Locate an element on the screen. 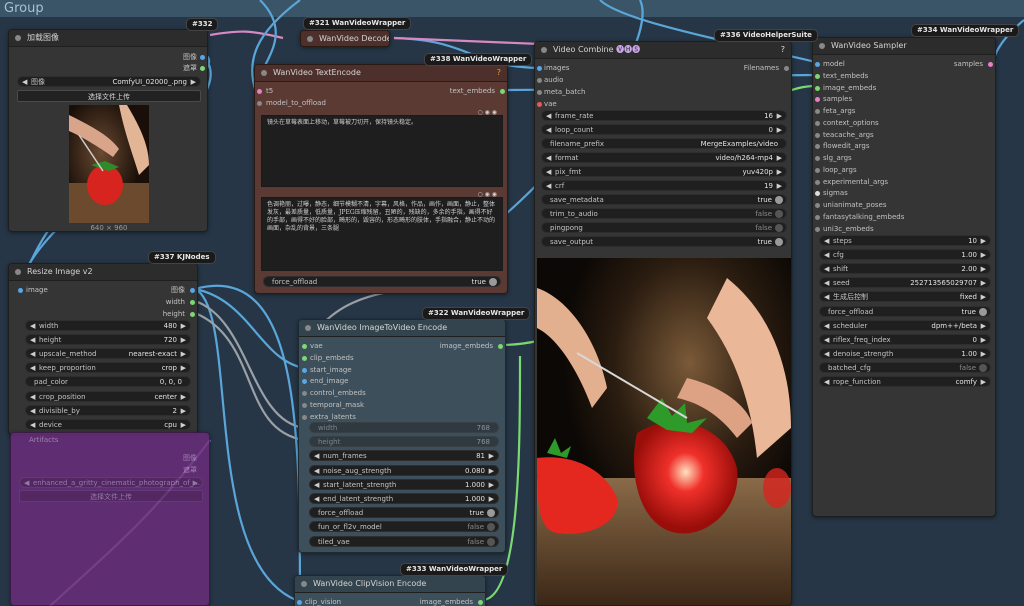 This screenshot has height=606, width=1024. format-widget: ◀ format video/h264-mp4 ▶ is located at coordinates (664, 157).